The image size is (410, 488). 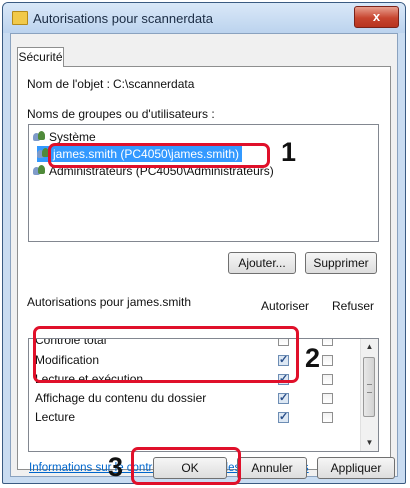 I want to click on permission-name: Affichage du contenu du dossier, so click(x=121, y=398).